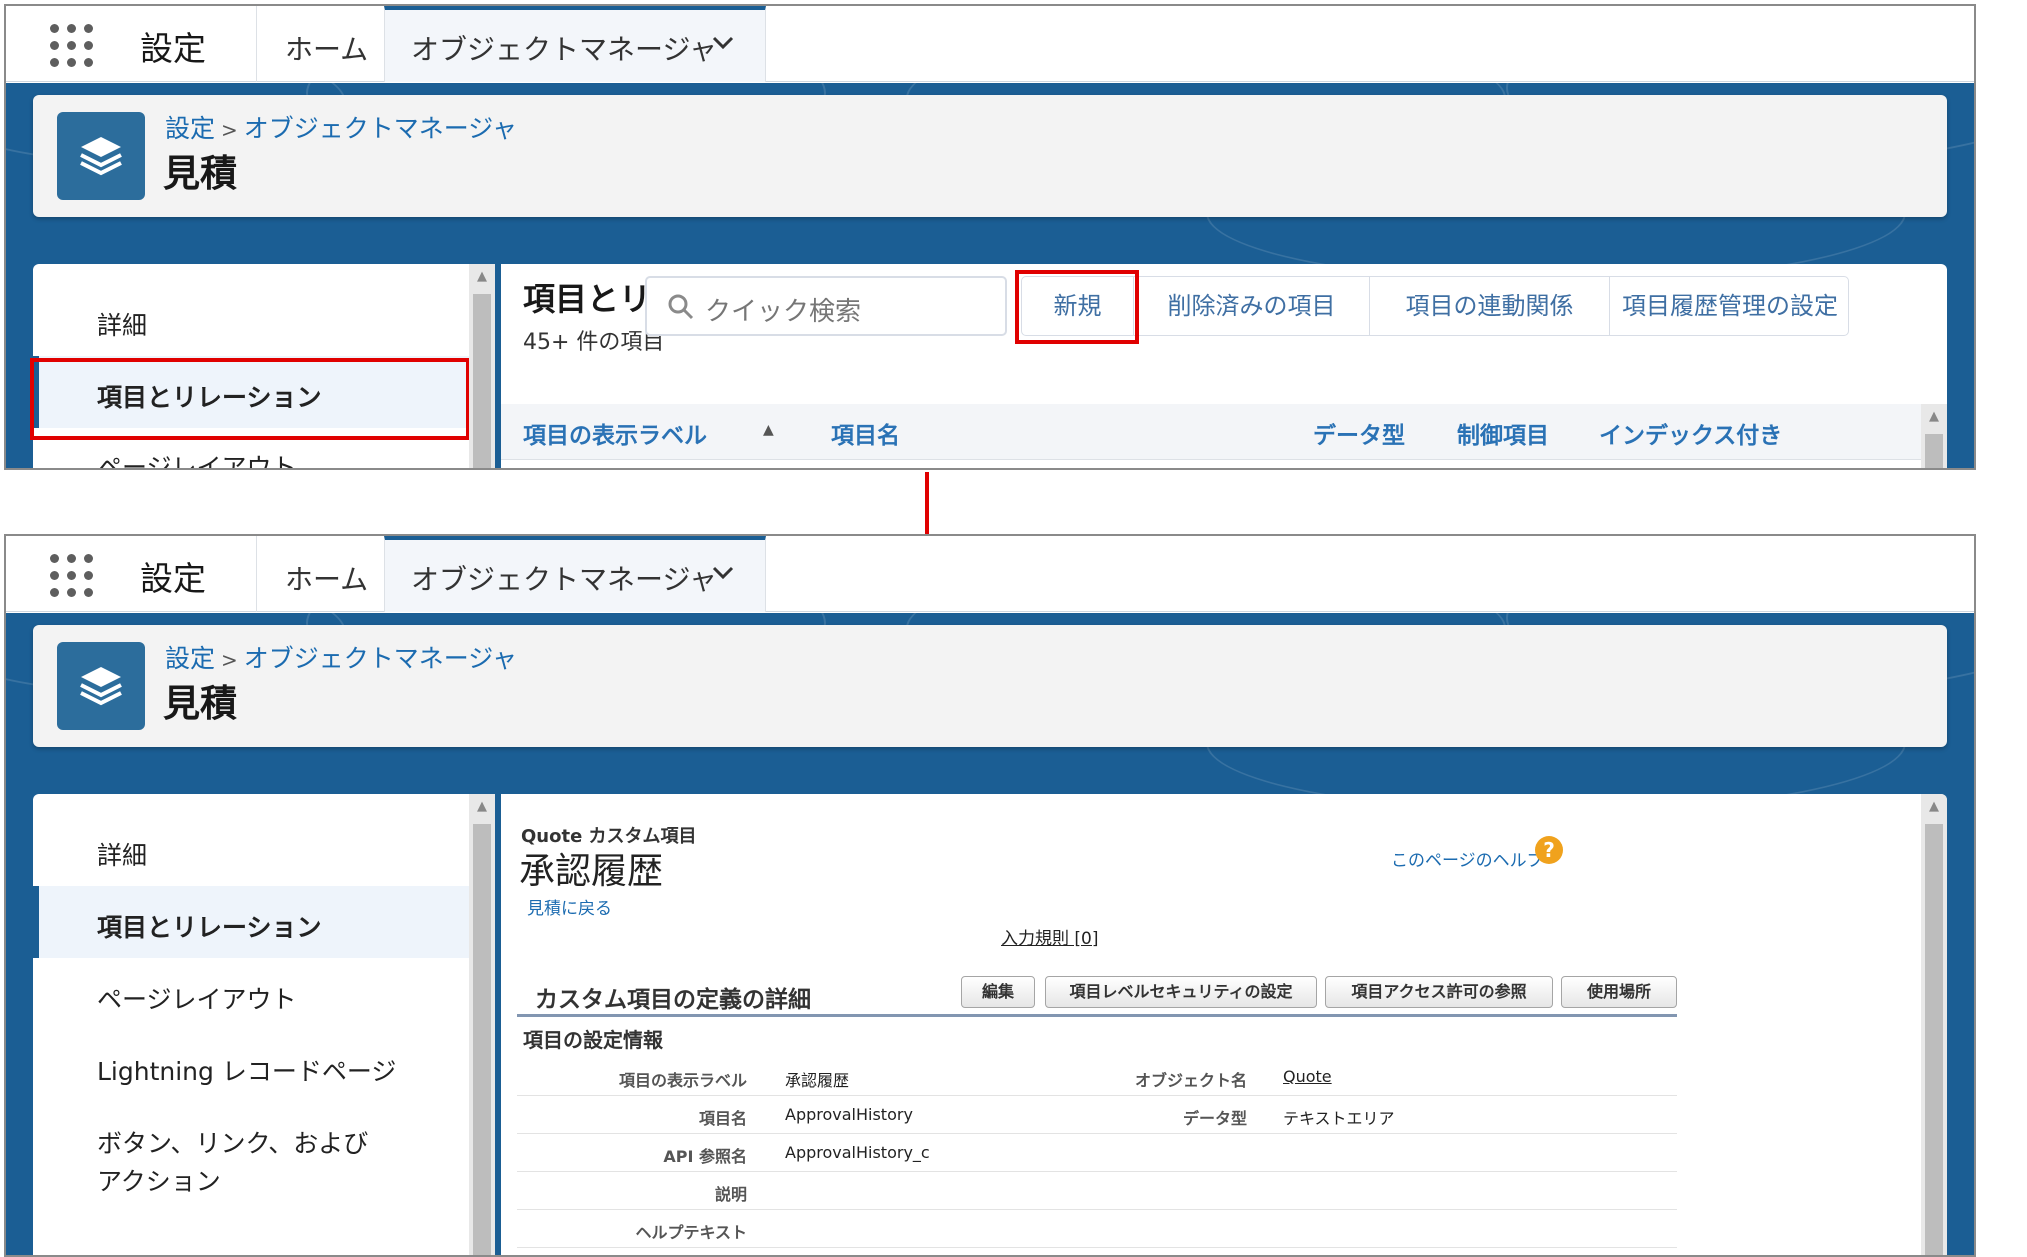 The image size is (2027, 1257). Describe the element at coordinates (817, 1080) in the screenshot. I see `detail-value: 承認履歴` at that location.